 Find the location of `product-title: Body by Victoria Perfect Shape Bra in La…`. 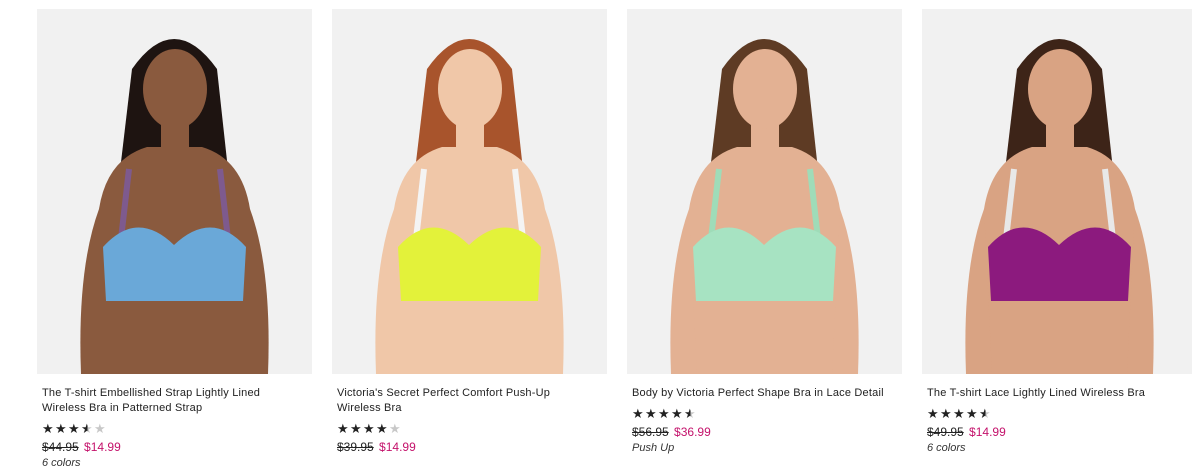

product-title: Body by Victoria Perfect Shape Bra in La… is located at coordinates (762, 393).